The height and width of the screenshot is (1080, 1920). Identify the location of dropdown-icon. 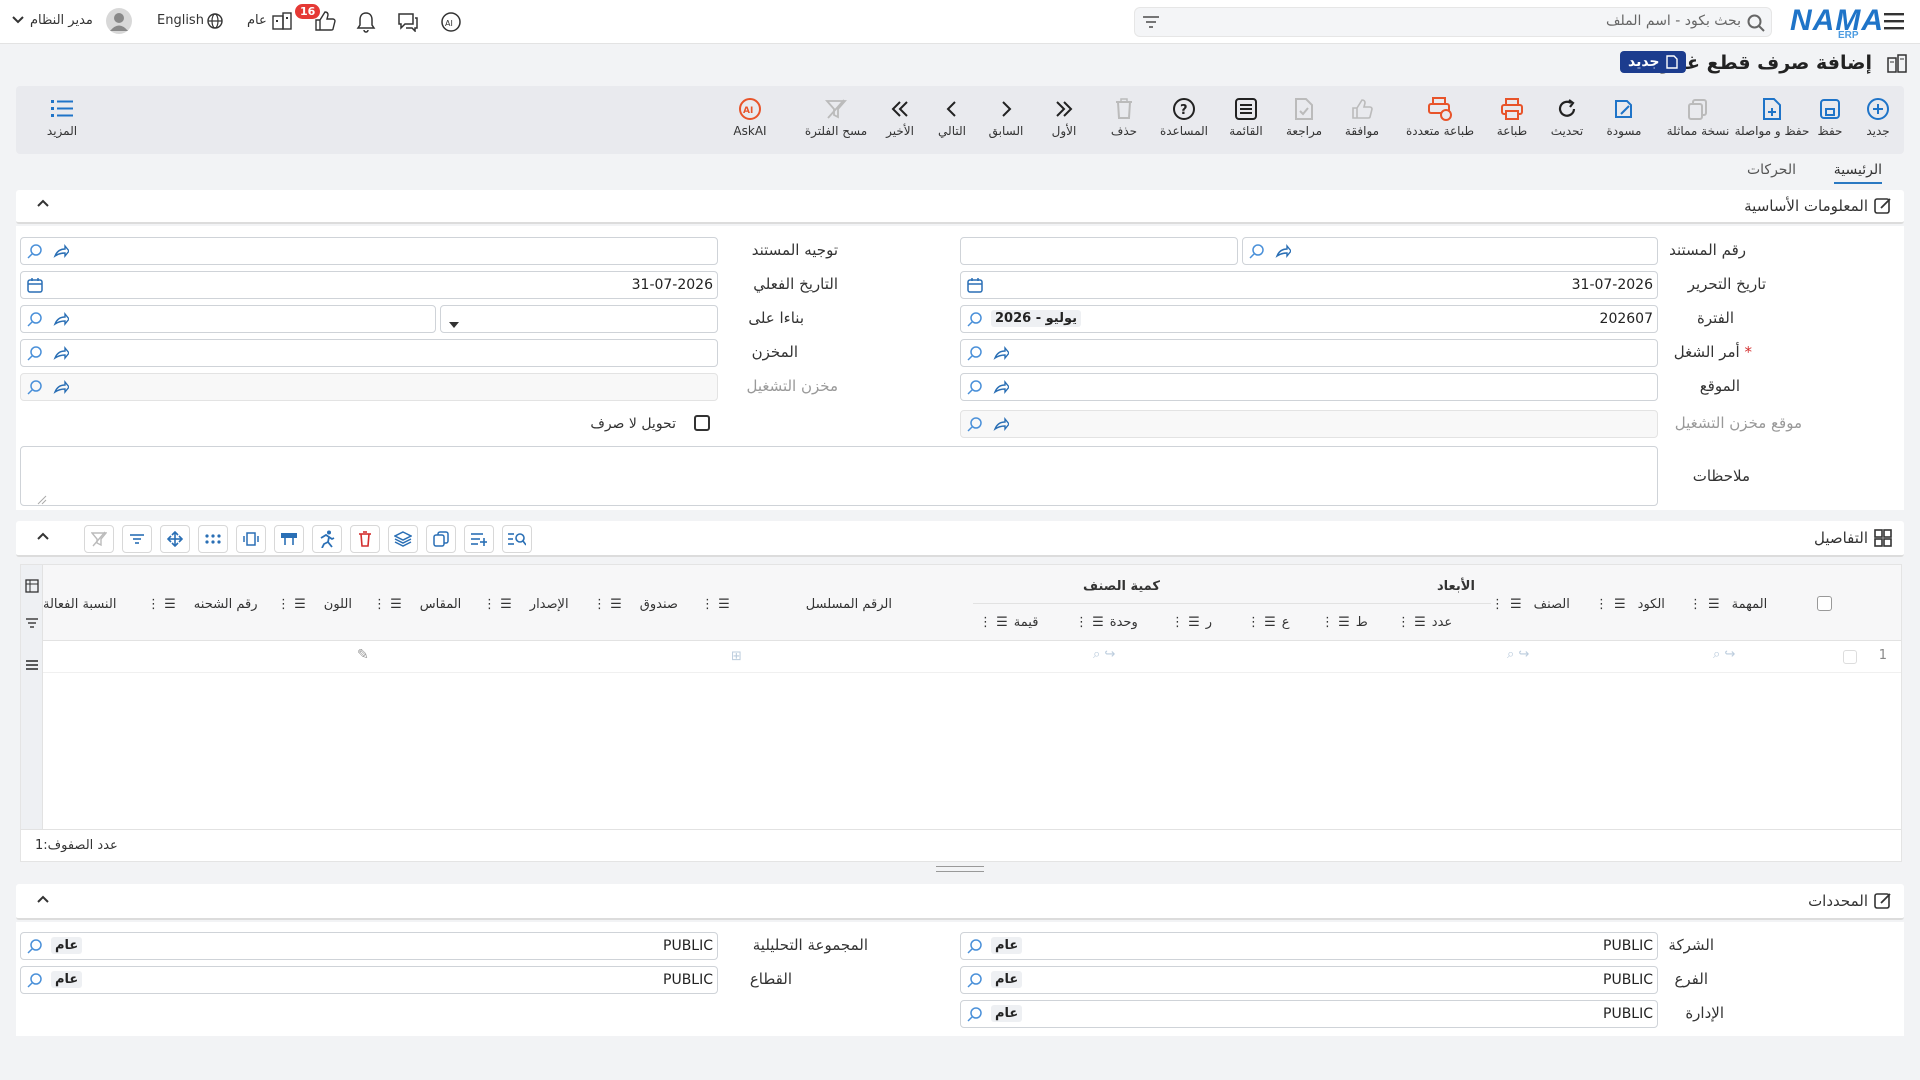
(454, 324).